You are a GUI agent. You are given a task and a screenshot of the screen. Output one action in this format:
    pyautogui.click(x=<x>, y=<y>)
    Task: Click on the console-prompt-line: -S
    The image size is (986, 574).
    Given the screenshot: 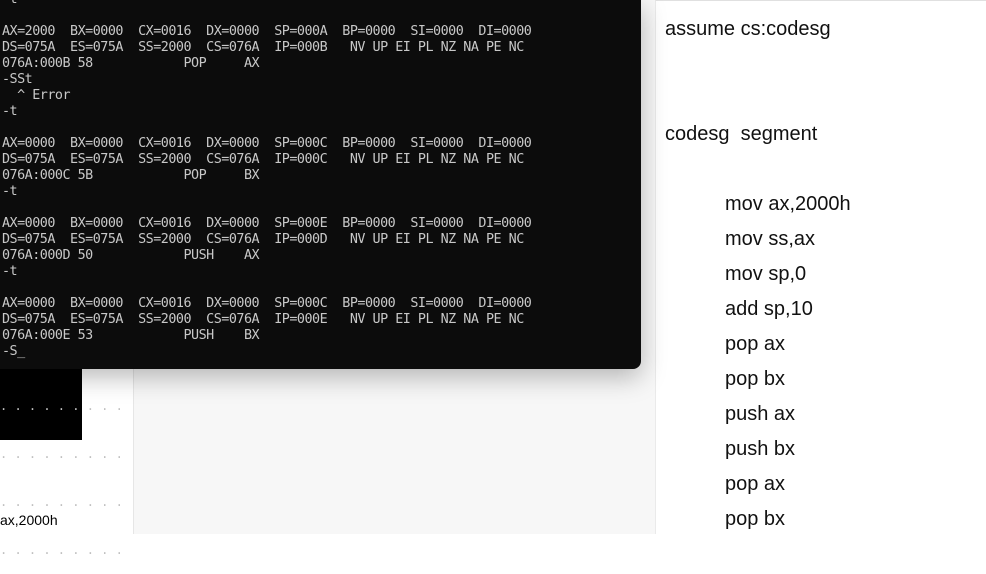 What is the action you would take?
    pyautogui.click(x=10, y=351)
    